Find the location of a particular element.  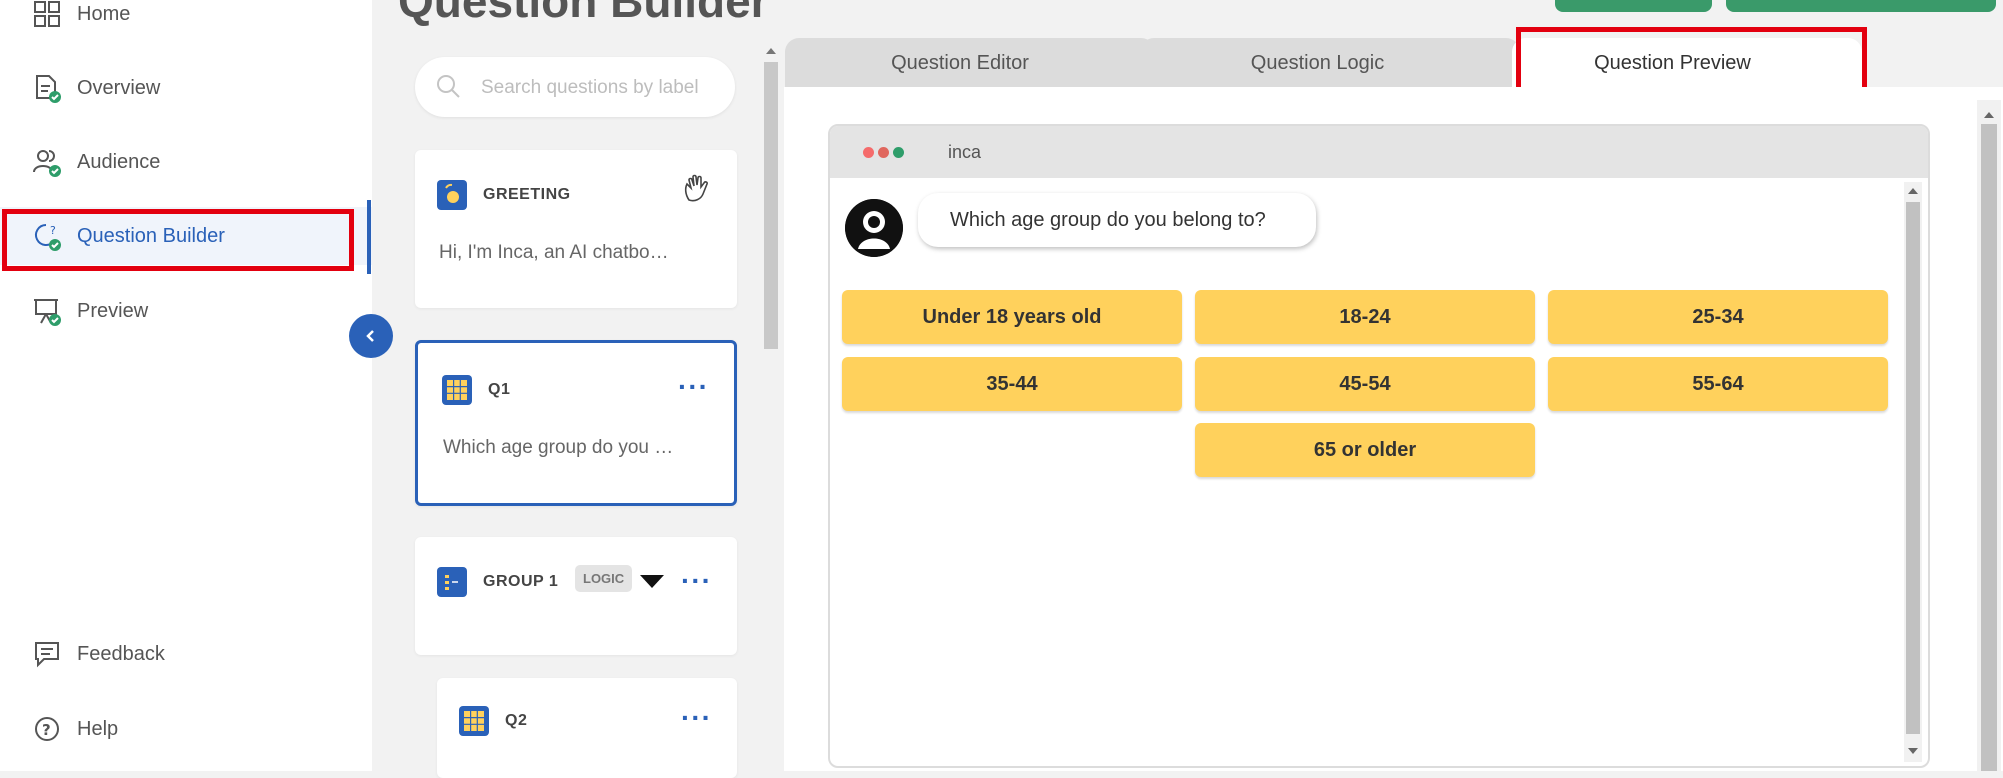

option-button: Under 18 years old is located at coordinates (1012, 317).